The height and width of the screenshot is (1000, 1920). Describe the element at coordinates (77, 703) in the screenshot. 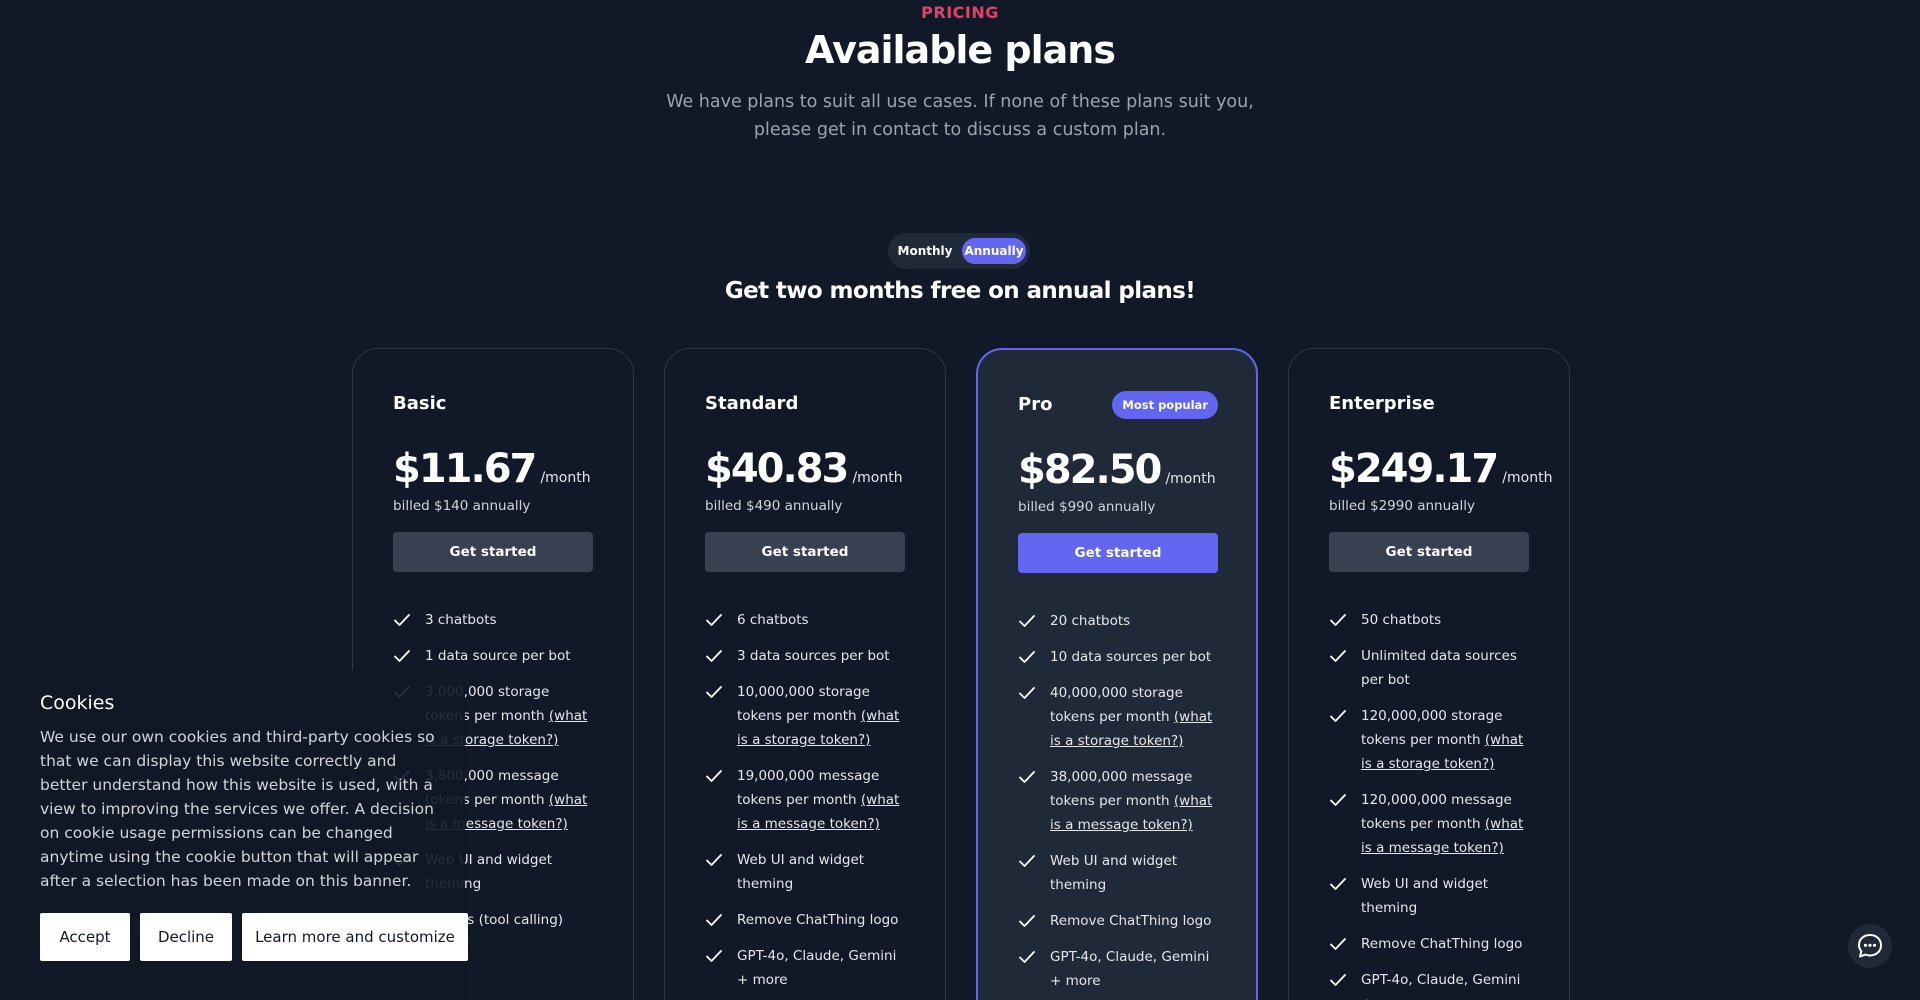

I see `cookie-banner-title: Cookies` at that location.